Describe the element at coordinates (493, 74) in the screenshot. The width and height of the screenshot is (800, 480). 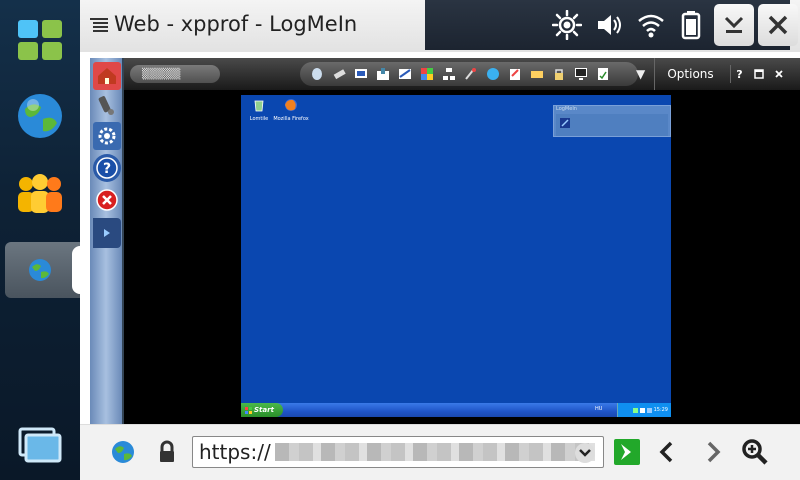
I see `chat-icon` at that location.